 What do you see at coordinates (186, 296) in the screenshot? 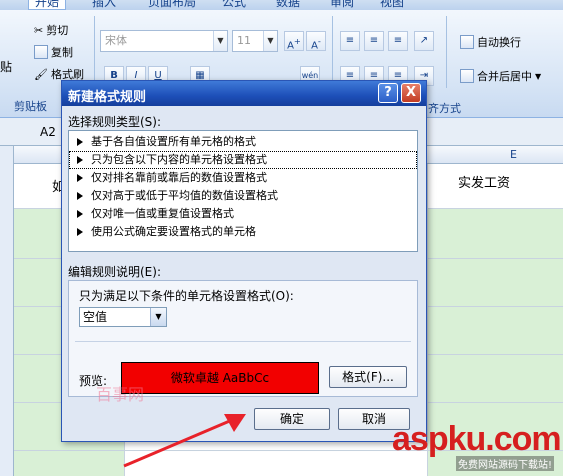
I see `condition-label: 只为满足以下条件的单元格设置格式(O):` at bounding box center [186, 296].